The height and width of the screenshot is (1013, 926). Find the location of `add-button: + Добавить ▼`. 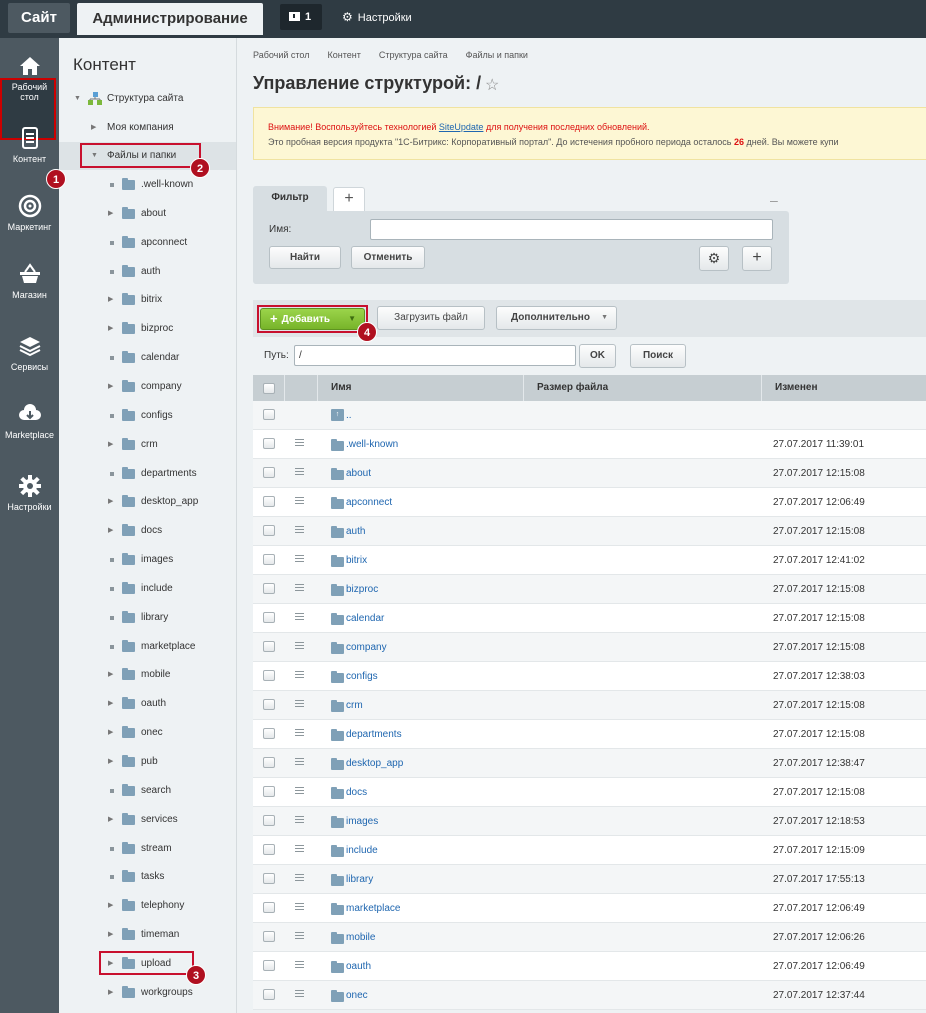

add-button: + Добавить ▼ is located at coordinates (312, 319).